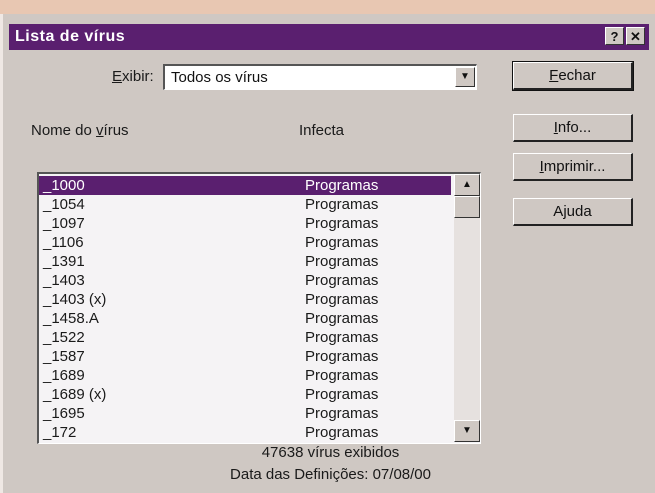  I want to click on virus-list-row: _1689 (x) Programas, so click(245, 394).